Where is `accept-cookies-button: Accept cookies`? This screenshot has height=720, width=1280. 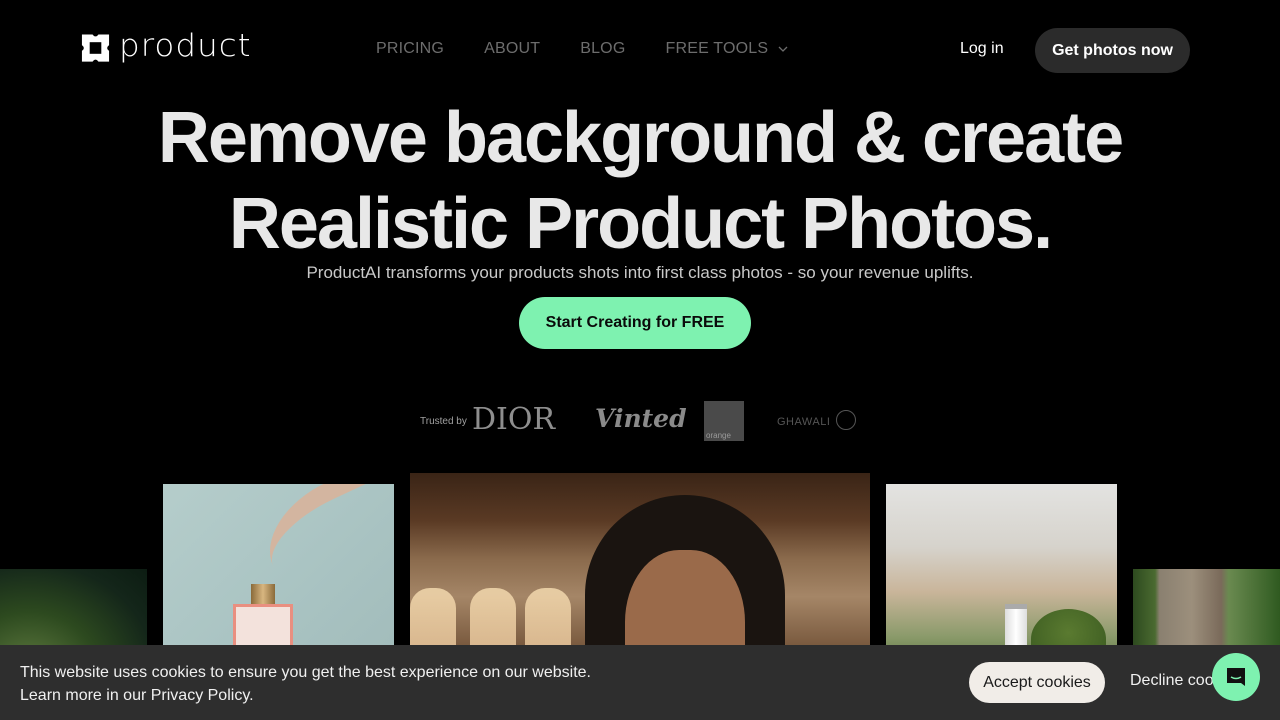
accept-cookies-button: Accept cookies is located at coordinates (1037, 682).